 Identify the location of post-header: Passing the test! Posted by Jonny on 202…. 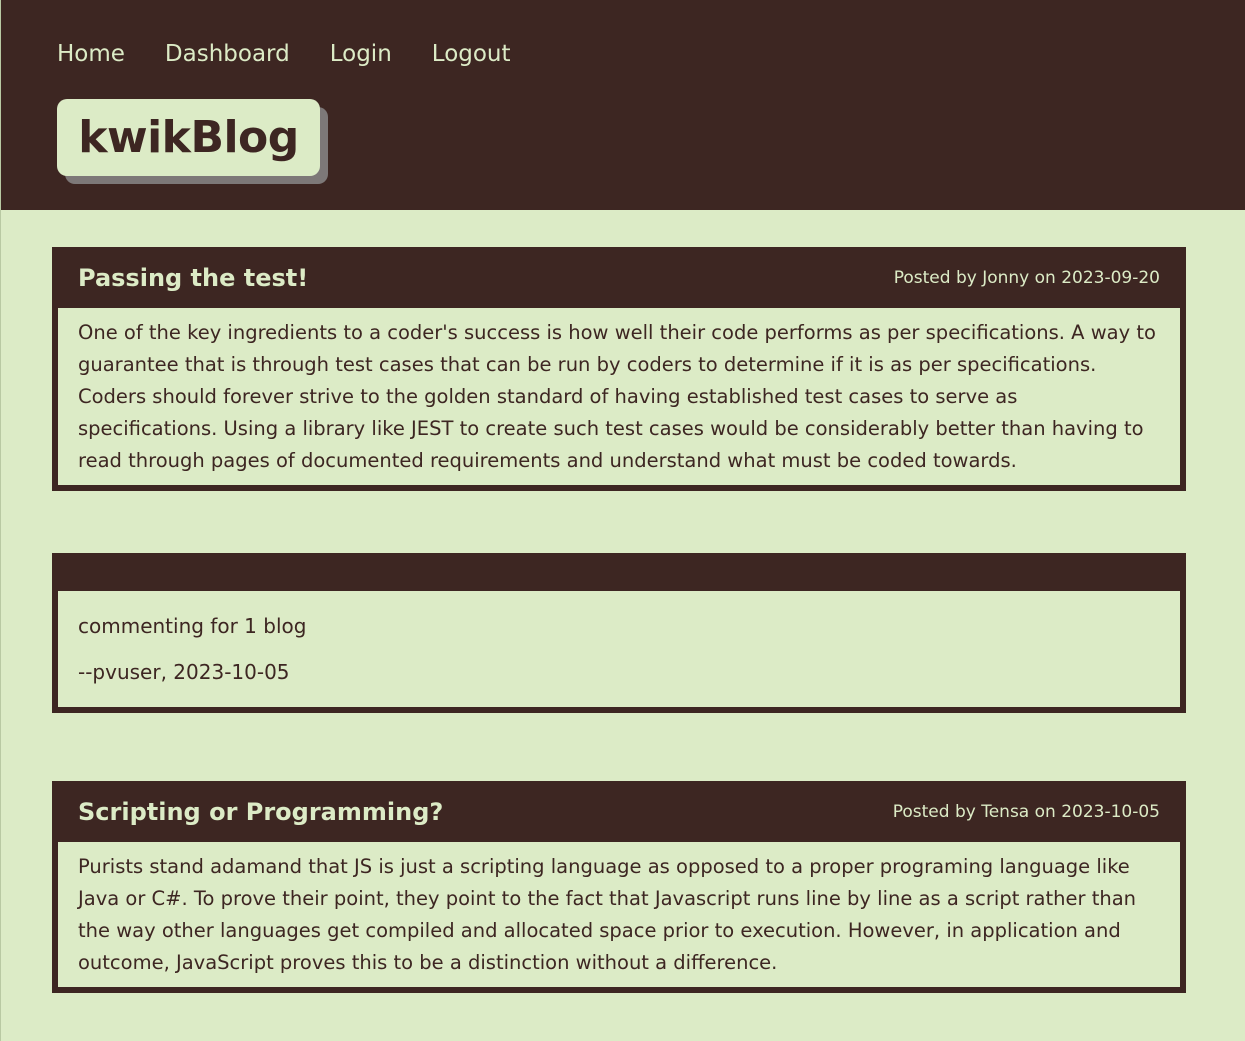
(619, 277).